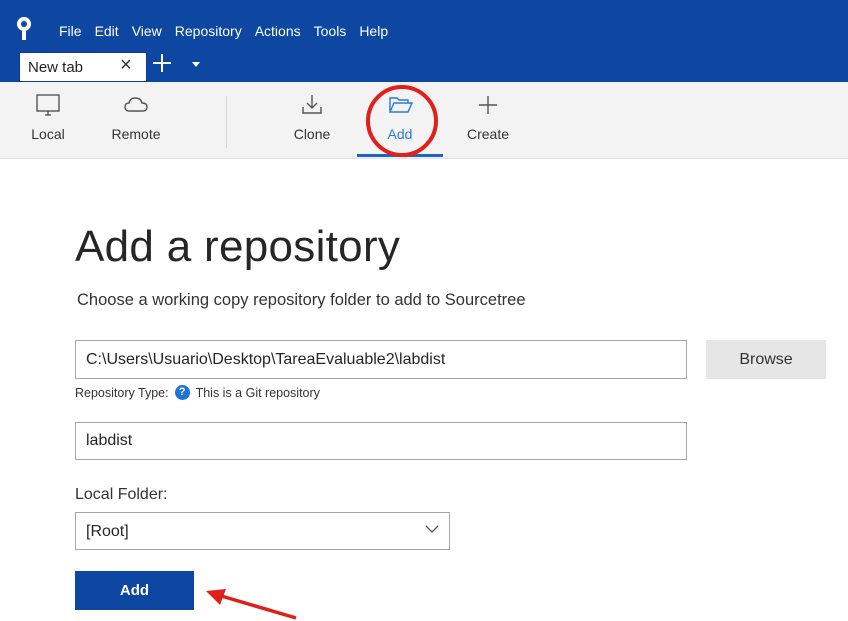  What do you see at coordinates (330, 31) in the screenshot?
I see `menu-tools: Tools` at bounding box center [330, 31].